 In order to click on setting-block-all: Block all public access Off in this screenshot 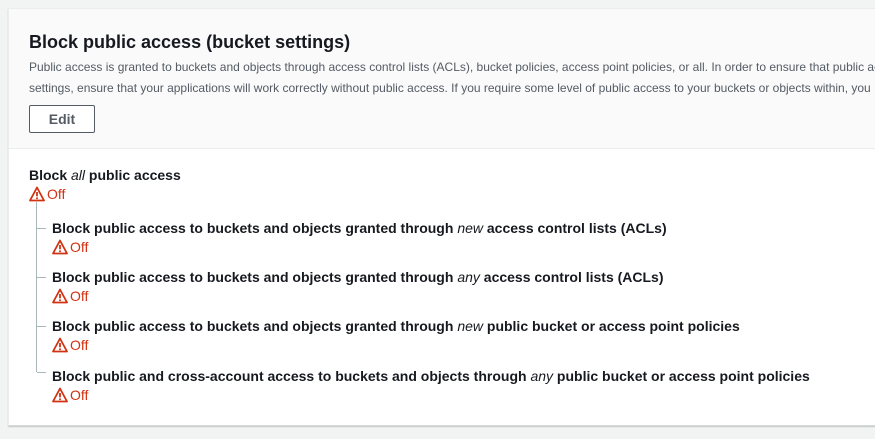, I will do `click(105, 184)`.